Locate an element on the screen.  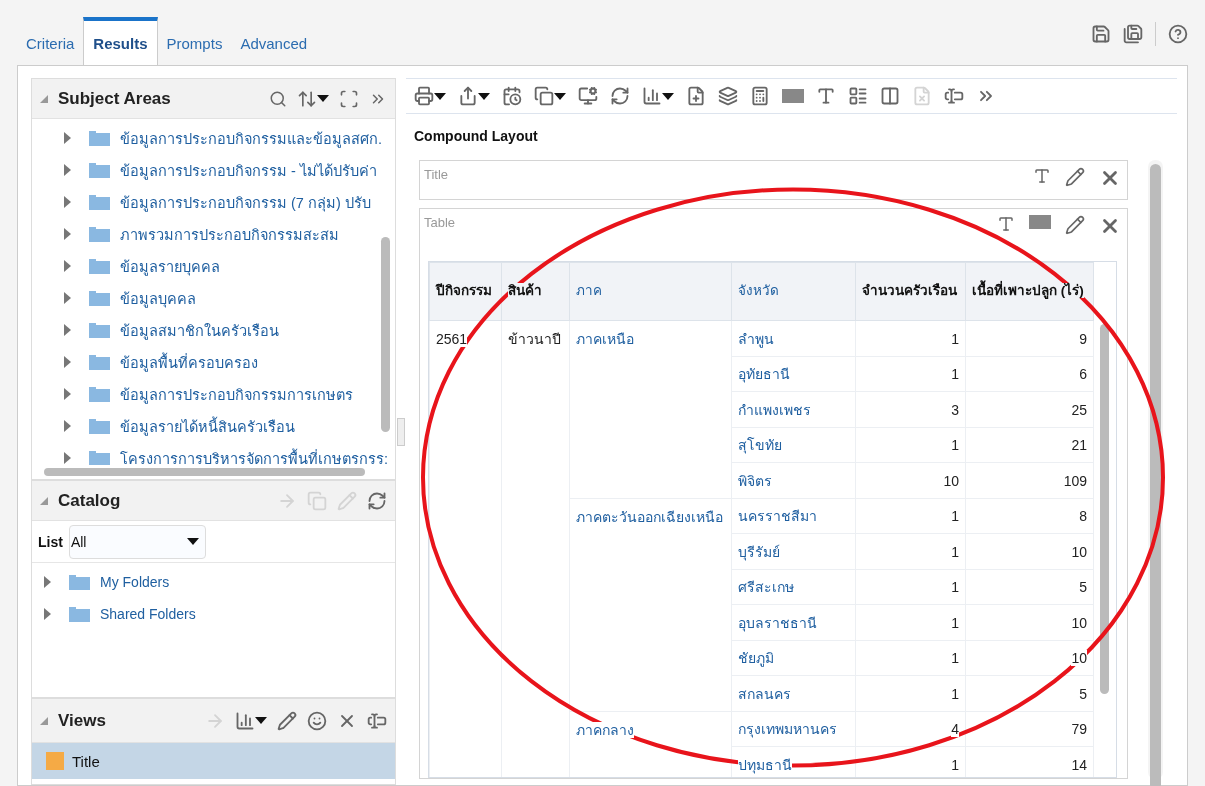
tree-item: ข้อมูลการประกอบกิจกรรม (7 กลุ่ม) ปรับ is located at coordinates (245, 202).